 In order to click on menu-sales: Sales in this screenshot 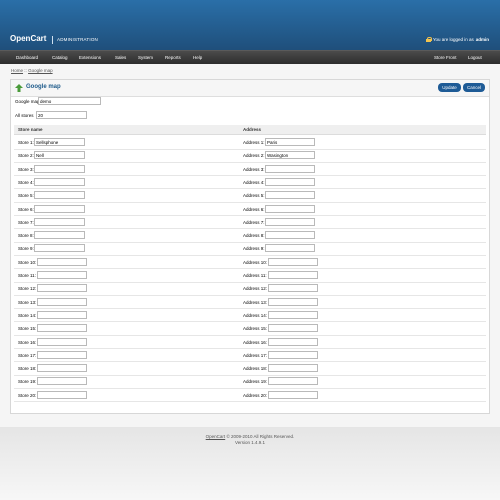, I will do `click(120, 57)`.